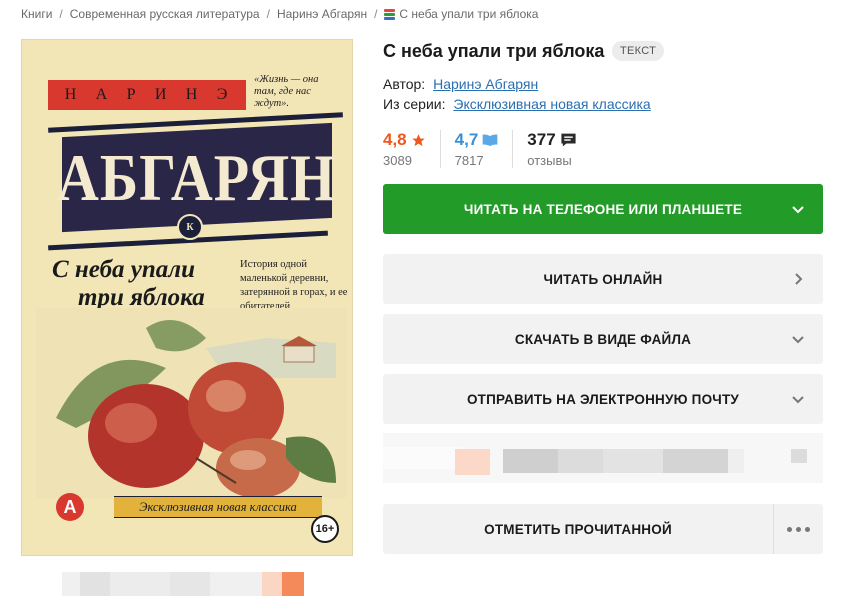  I want to click on send-email-label: ОТПРАВИТЬ НА ЭЛЕКТРОННУЮ ПОЧТУ, so click(603, 399).